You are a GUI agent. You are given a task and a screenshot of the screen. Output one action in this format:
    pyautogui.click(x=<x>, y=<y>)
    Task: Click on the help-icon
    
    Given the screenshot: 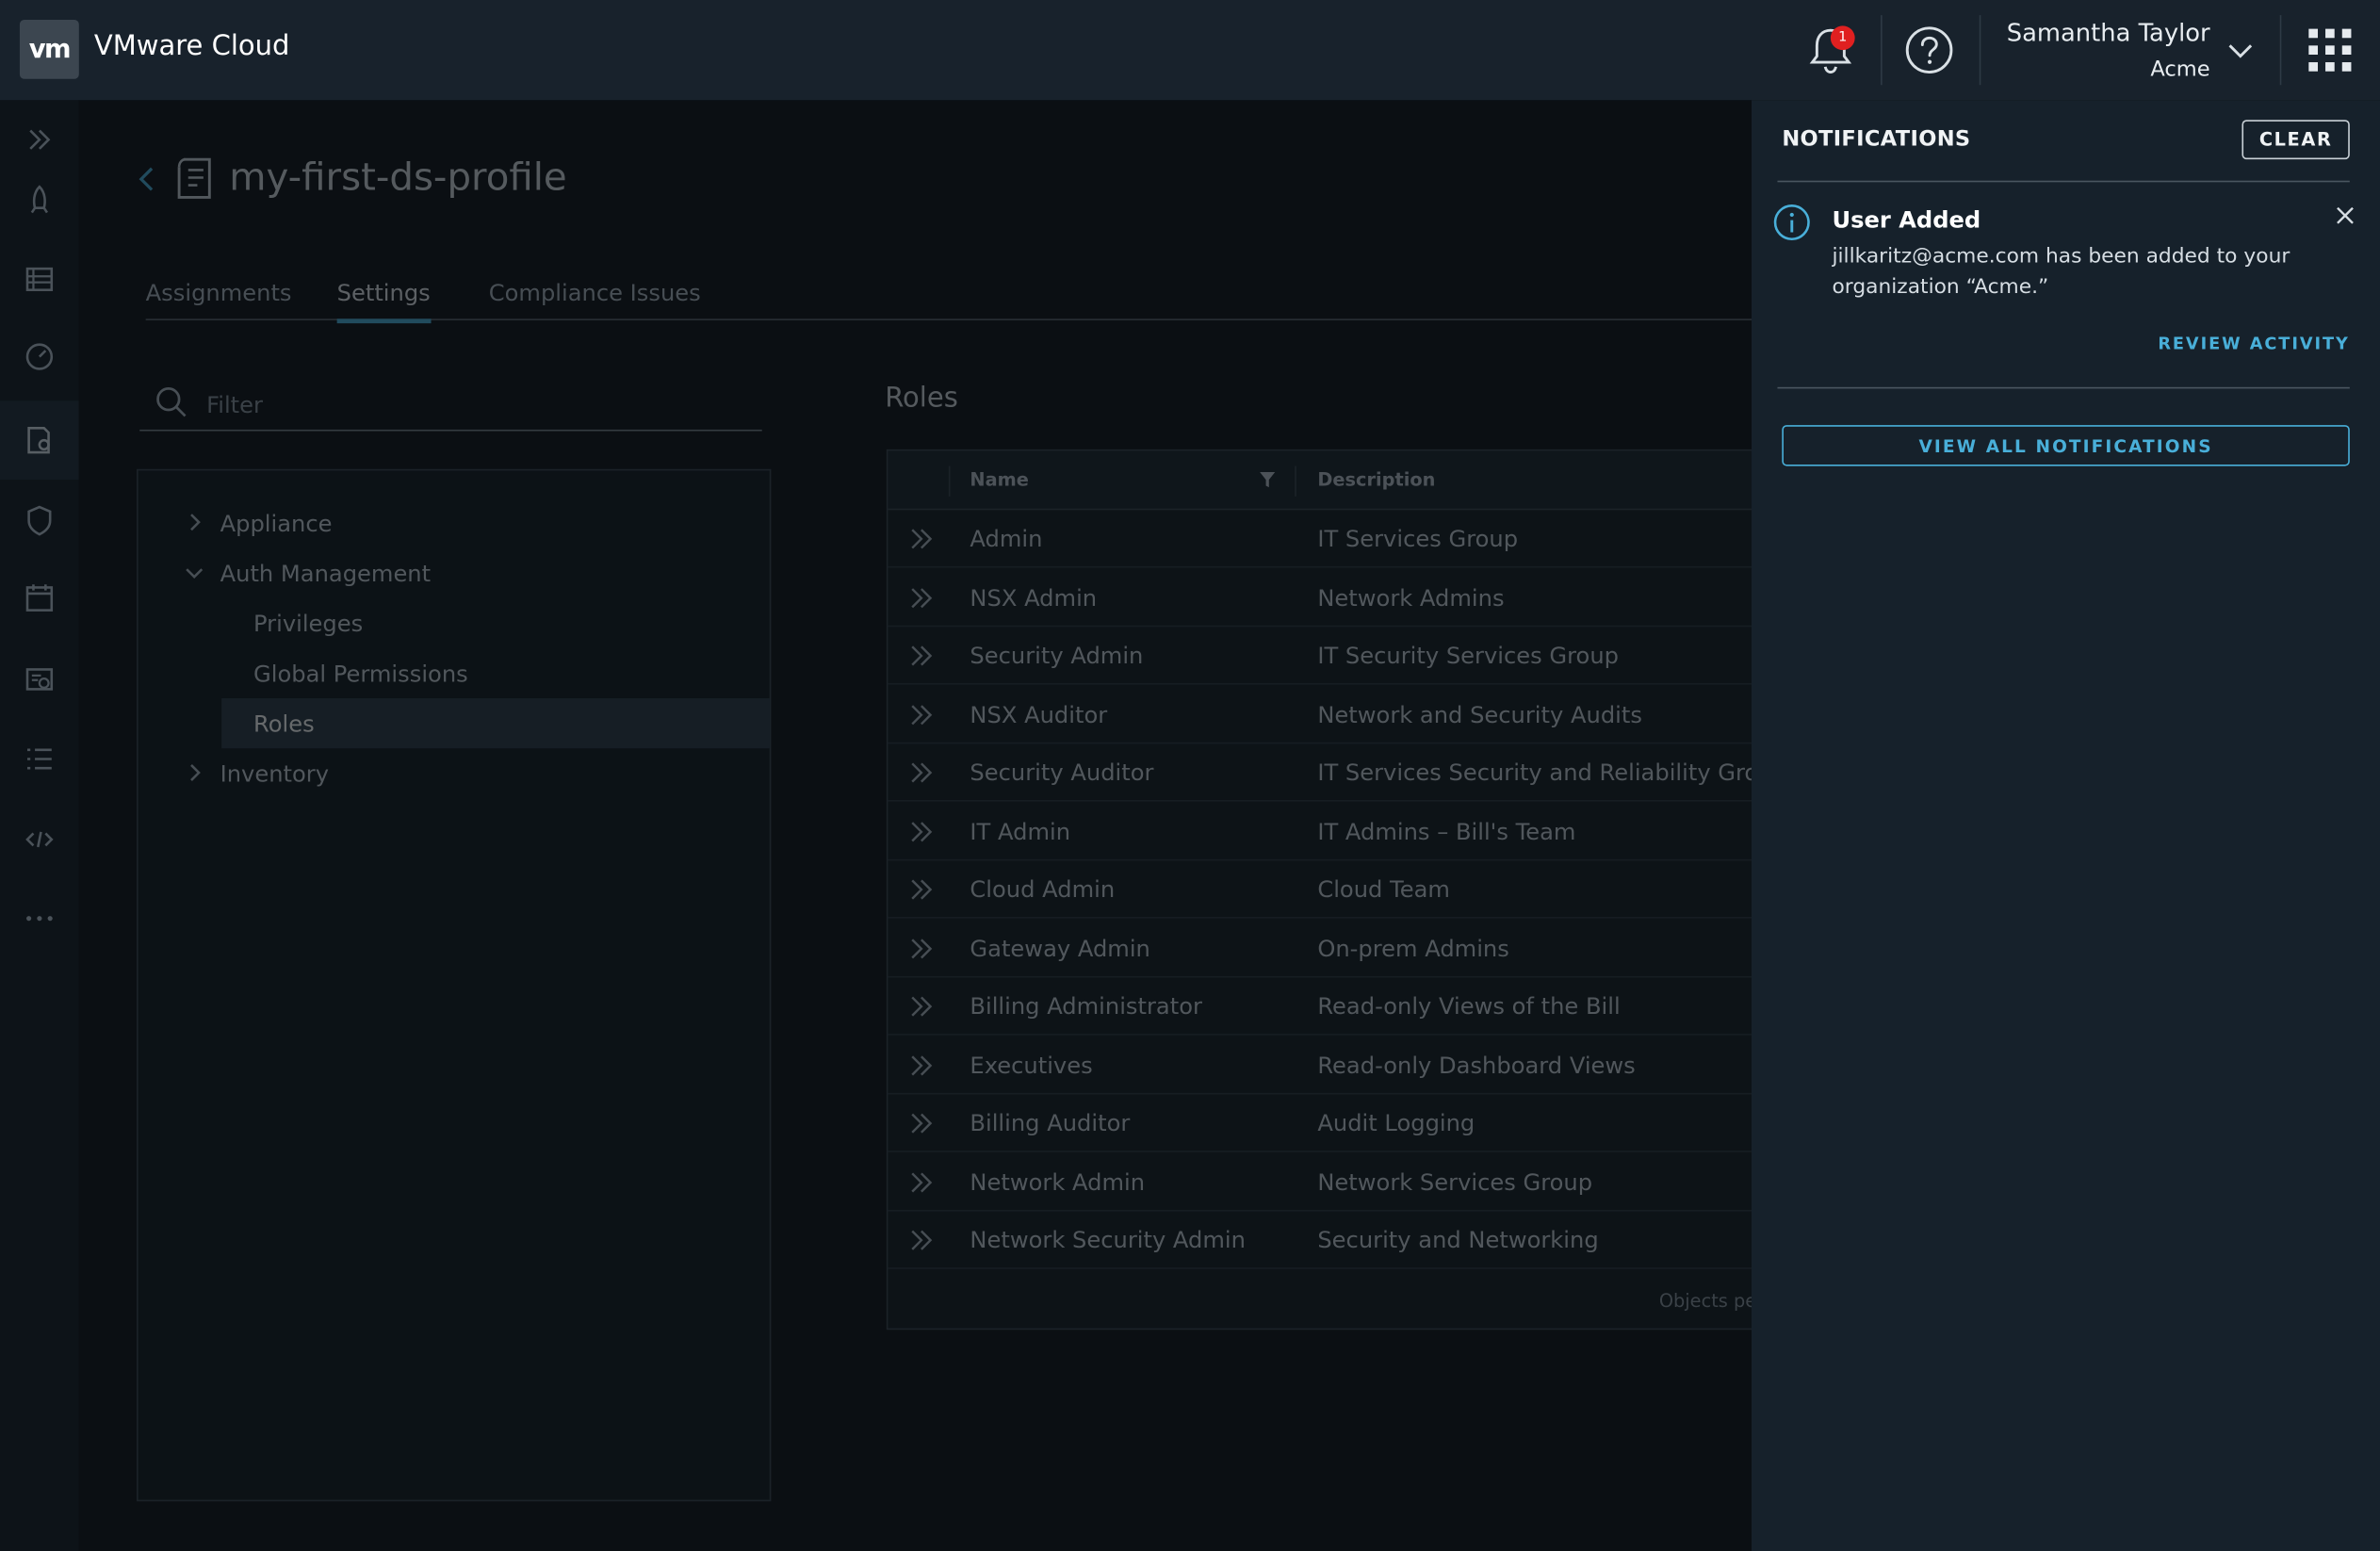 What is the action you would take?
    pyautogui.click(x=1929, y=50)
    